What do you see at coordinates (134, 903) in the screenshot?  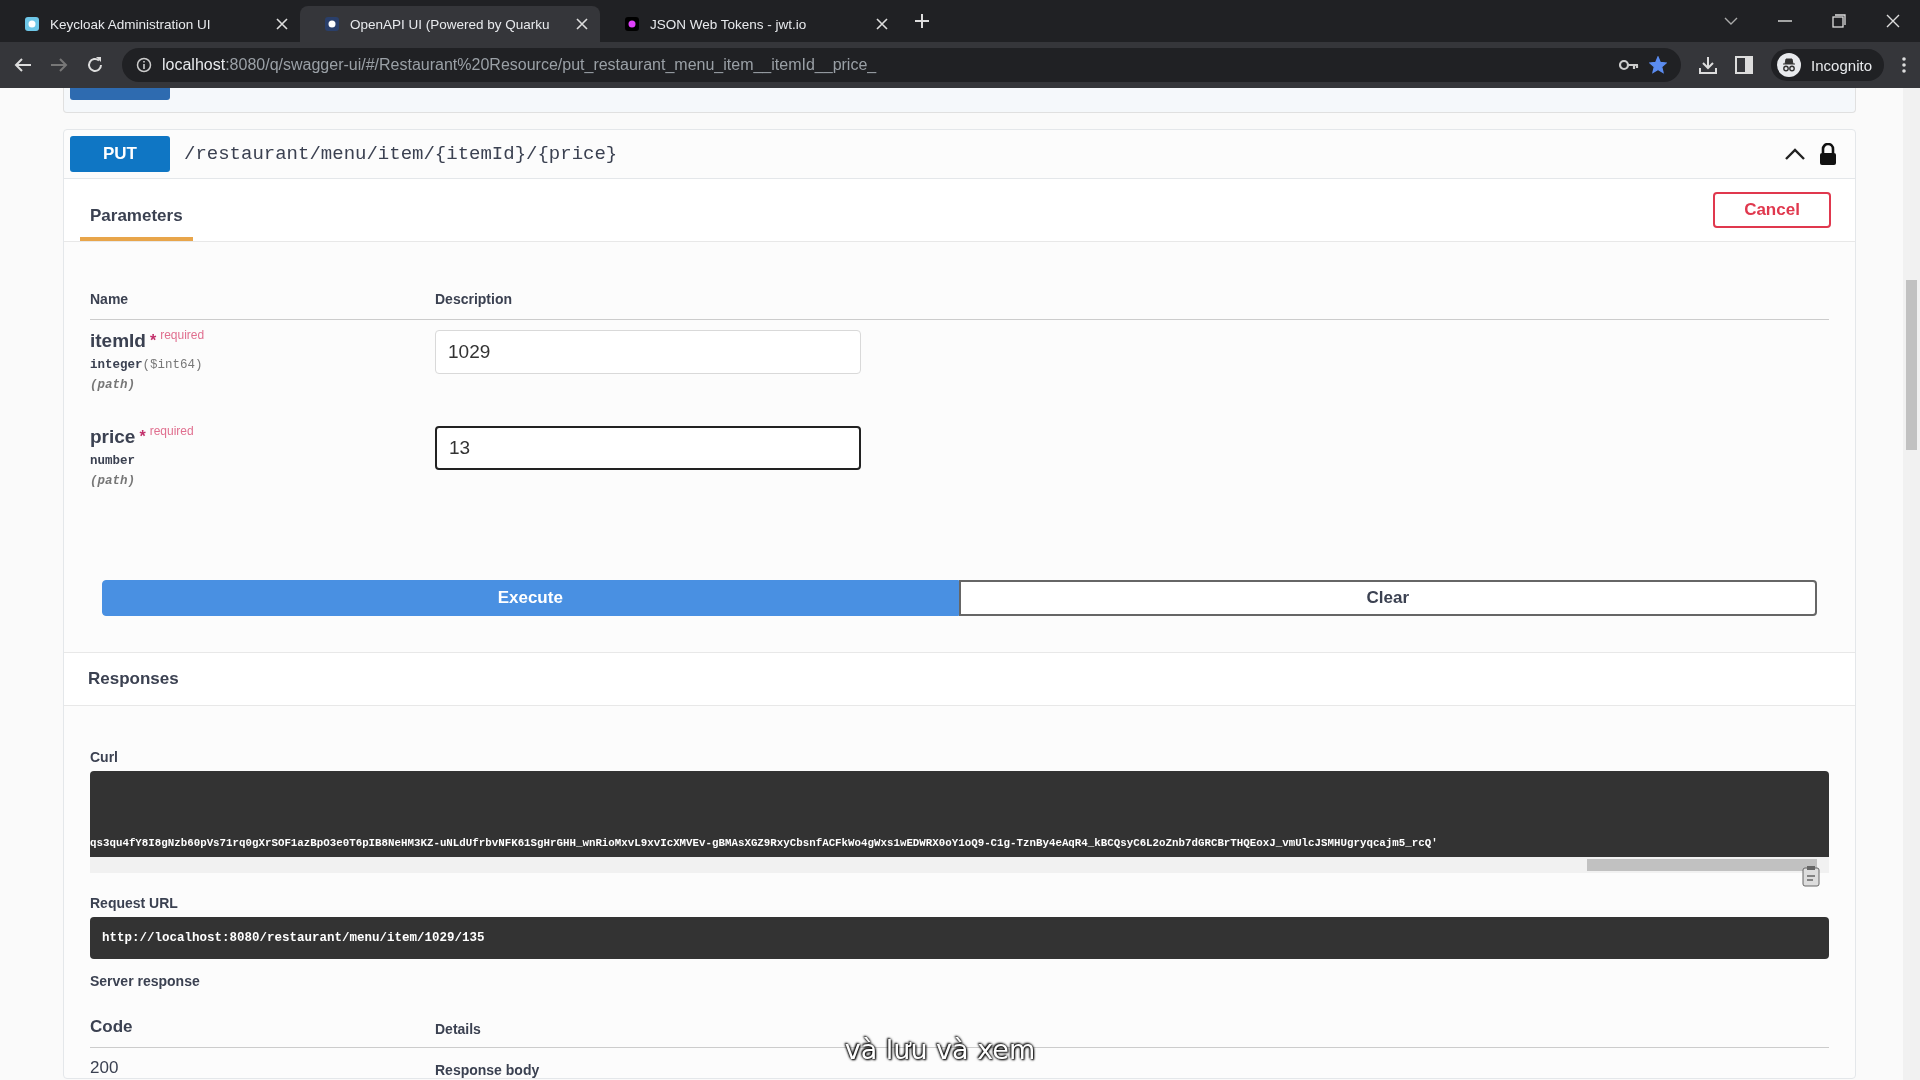 I see `field-label: Request URL` at bounding box center [134, 903].